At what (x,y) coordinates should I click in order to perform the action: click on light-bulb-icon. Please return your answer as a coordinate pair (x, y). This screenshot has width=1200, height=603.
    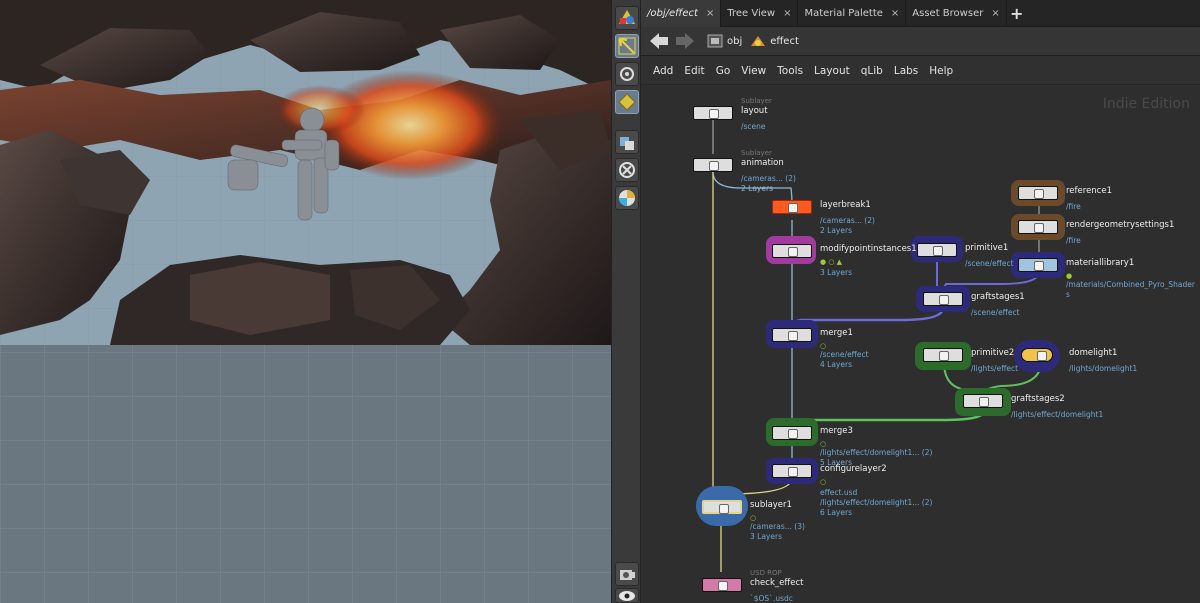
    Looking at the image, I should click on (1037, 355).